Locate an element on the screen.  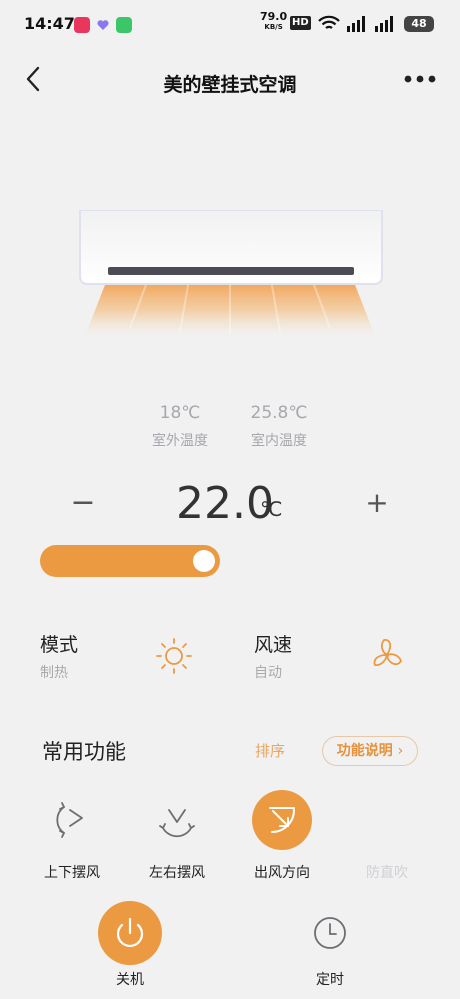
sort-link: 排序 is located at coordinates (270, 750).